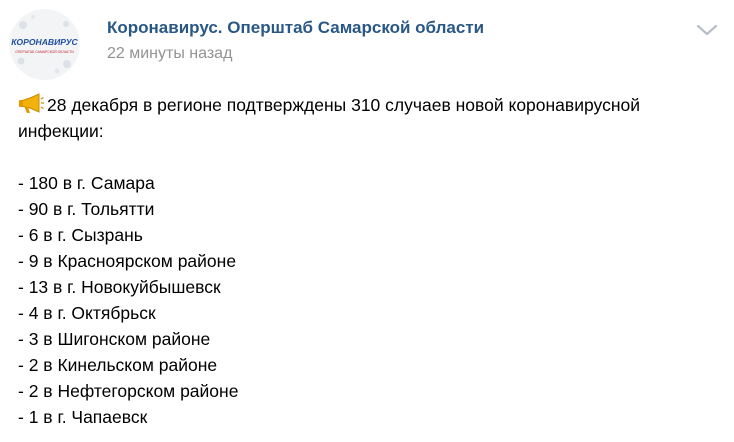  Describe the element at coordinates (83, 417) in the screenshot. I see `list-item: - 1 в г. Чапаевск` at that location.